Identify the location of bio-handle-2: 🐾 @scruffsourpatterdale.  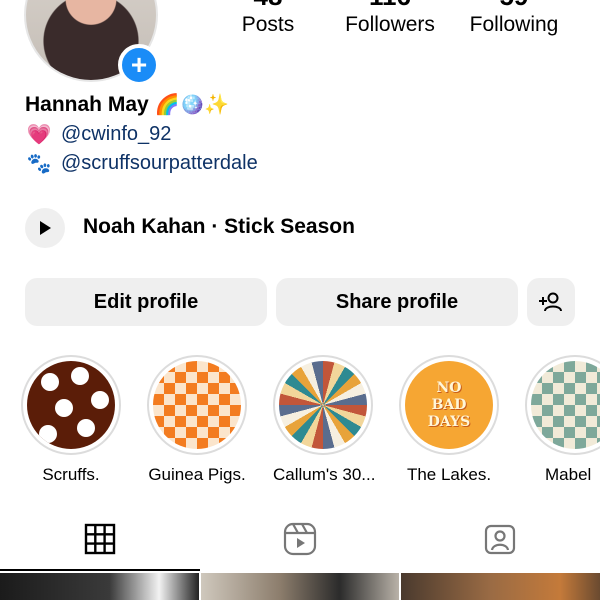
(141, 163).